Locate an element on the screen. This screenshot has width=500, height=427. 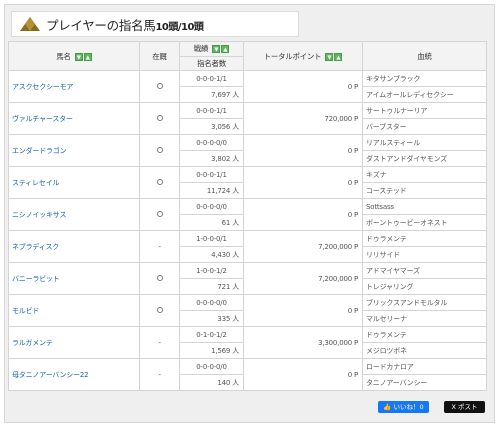
table-row: エンダードラゴン 0-0-0-0/0 0 P リアルスティール is located at coordinates (247, 150).